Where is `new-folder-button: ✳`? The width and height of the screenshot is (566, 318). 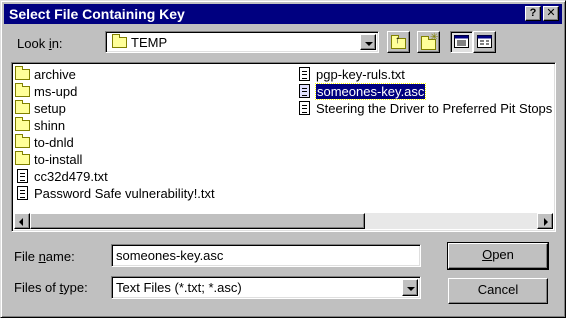
new-folder-button: ✳ is located at coordinates (428, 42).